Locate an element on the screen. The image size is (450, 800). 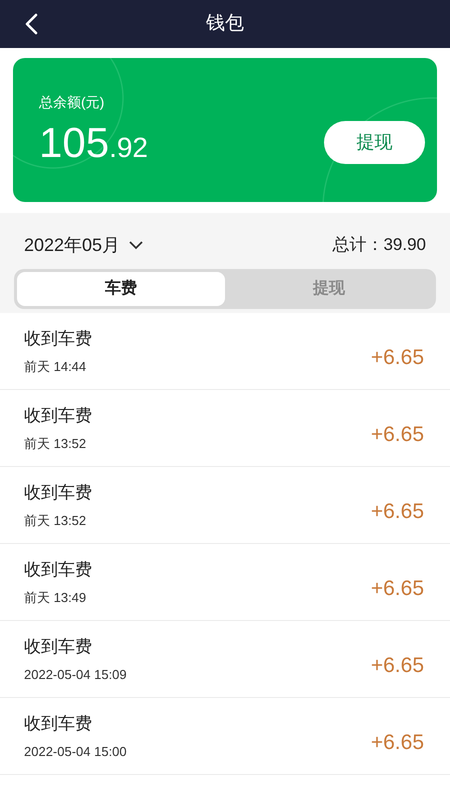
balance-integer: 105 is located at coordinates (74, 143).